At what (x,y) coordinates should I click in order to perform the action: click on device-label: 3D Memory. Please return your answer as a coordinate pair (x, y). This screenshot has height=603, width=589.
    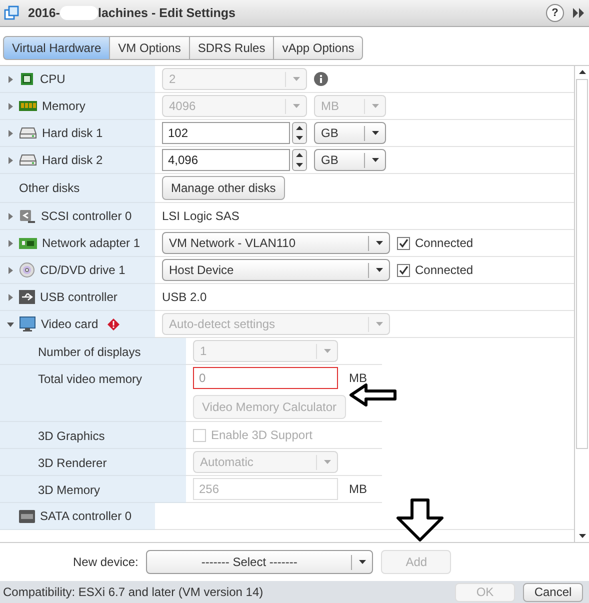
    Looking at the image, I should click on (69, 490).